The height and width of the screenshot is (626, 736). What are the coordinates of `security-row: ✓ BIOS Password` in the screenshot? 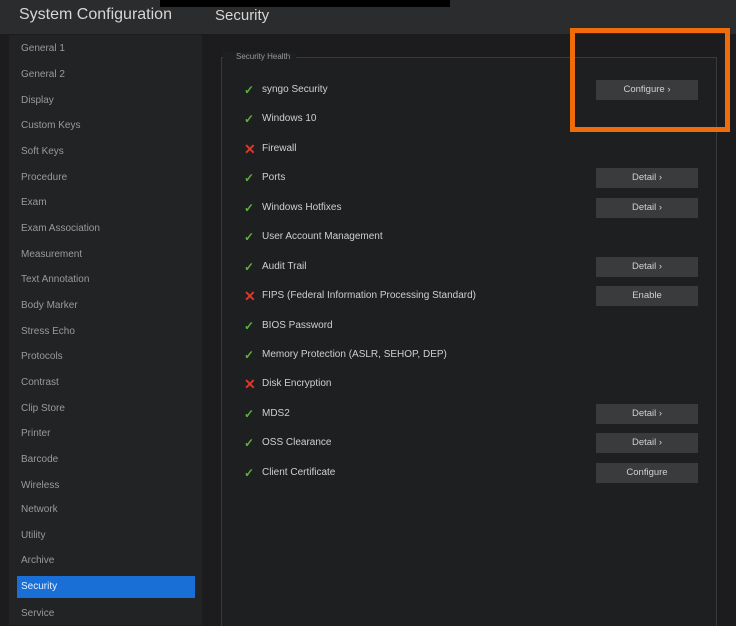 It's located at (288, 326).